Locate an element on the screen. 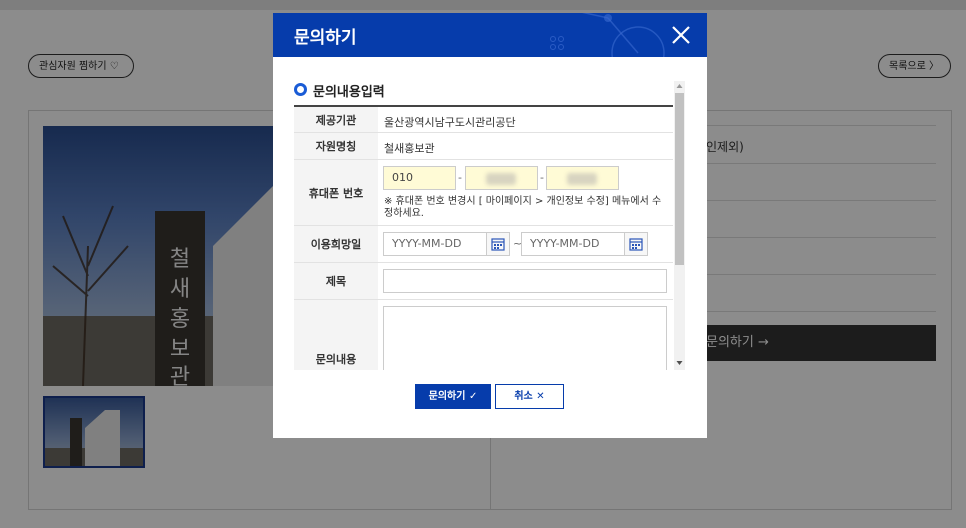 The height and width of the screenshot is (528, 966). scroll-up-icon is located at coordinates (679, 86).